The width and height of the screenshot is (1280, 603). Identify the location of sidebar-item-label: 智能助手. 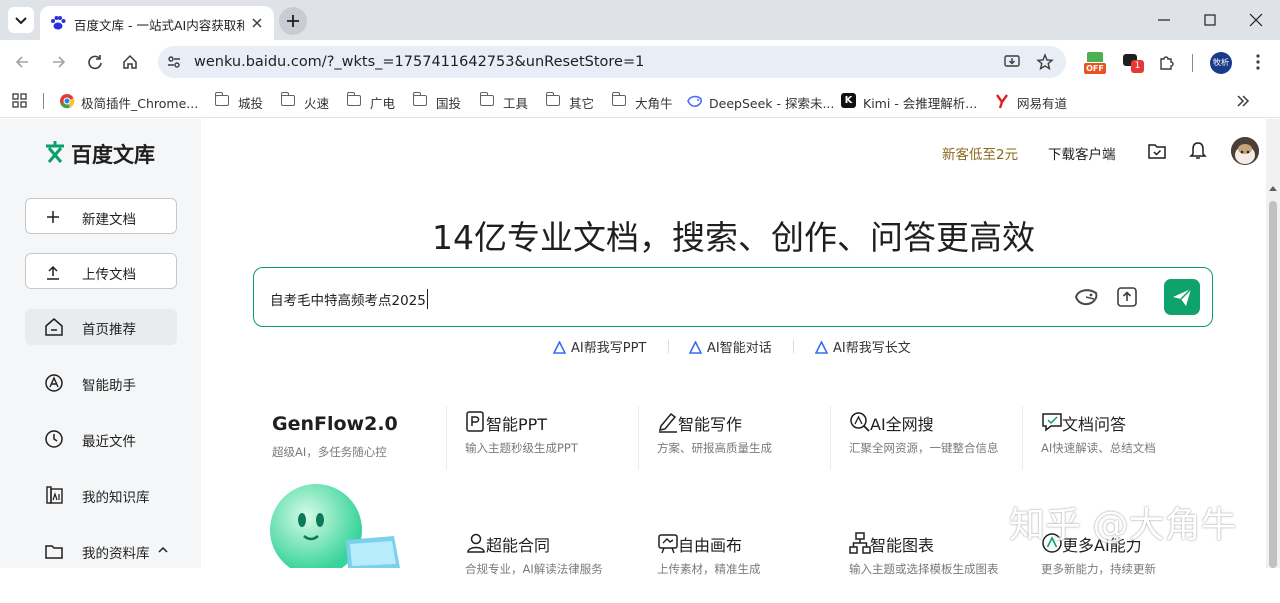
(109, 386).